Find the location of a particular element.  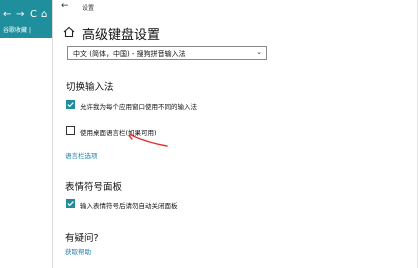

home-icon is located at coordinates (69, 32).